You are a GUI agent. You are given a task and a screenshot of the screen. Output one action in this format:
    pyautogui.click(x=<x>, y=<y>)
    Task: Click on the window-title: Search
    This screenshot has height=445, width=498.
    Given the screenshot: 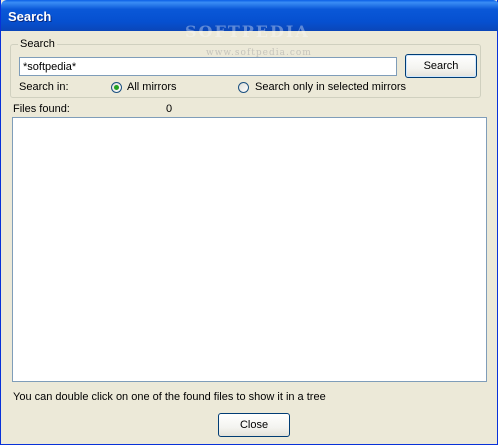 What is the action you would take?
    pyautogui.click(x=30, y=16)
    